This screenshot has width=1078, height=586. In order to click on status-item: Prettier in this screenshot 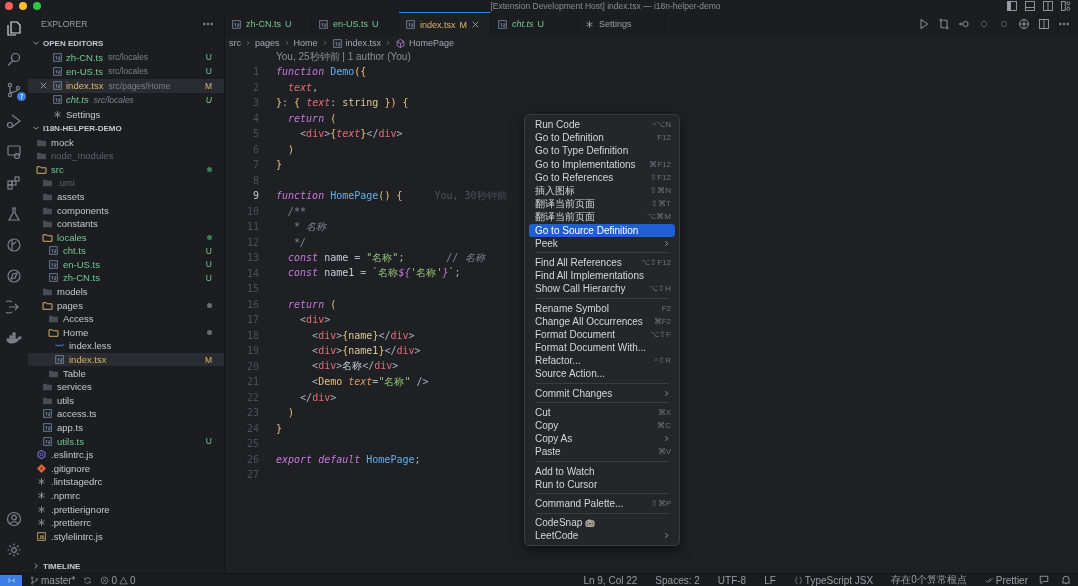, I will do `click(1006, 580)`.